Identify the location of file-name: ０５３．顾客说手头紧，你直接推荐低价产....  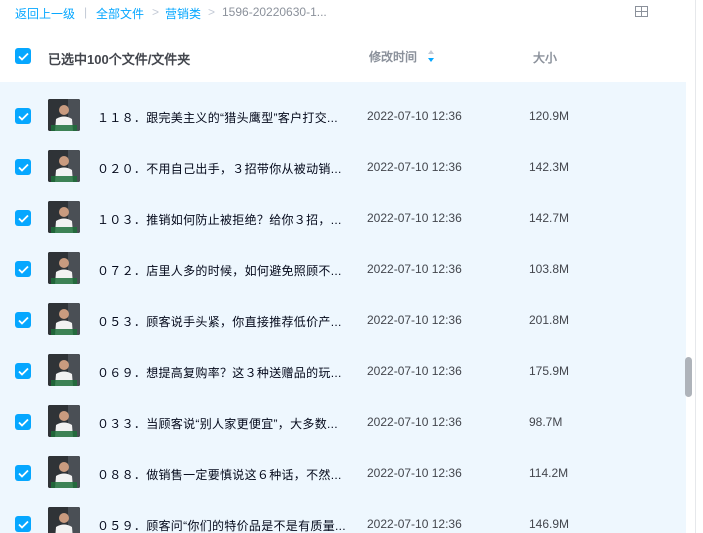
(219, 321).